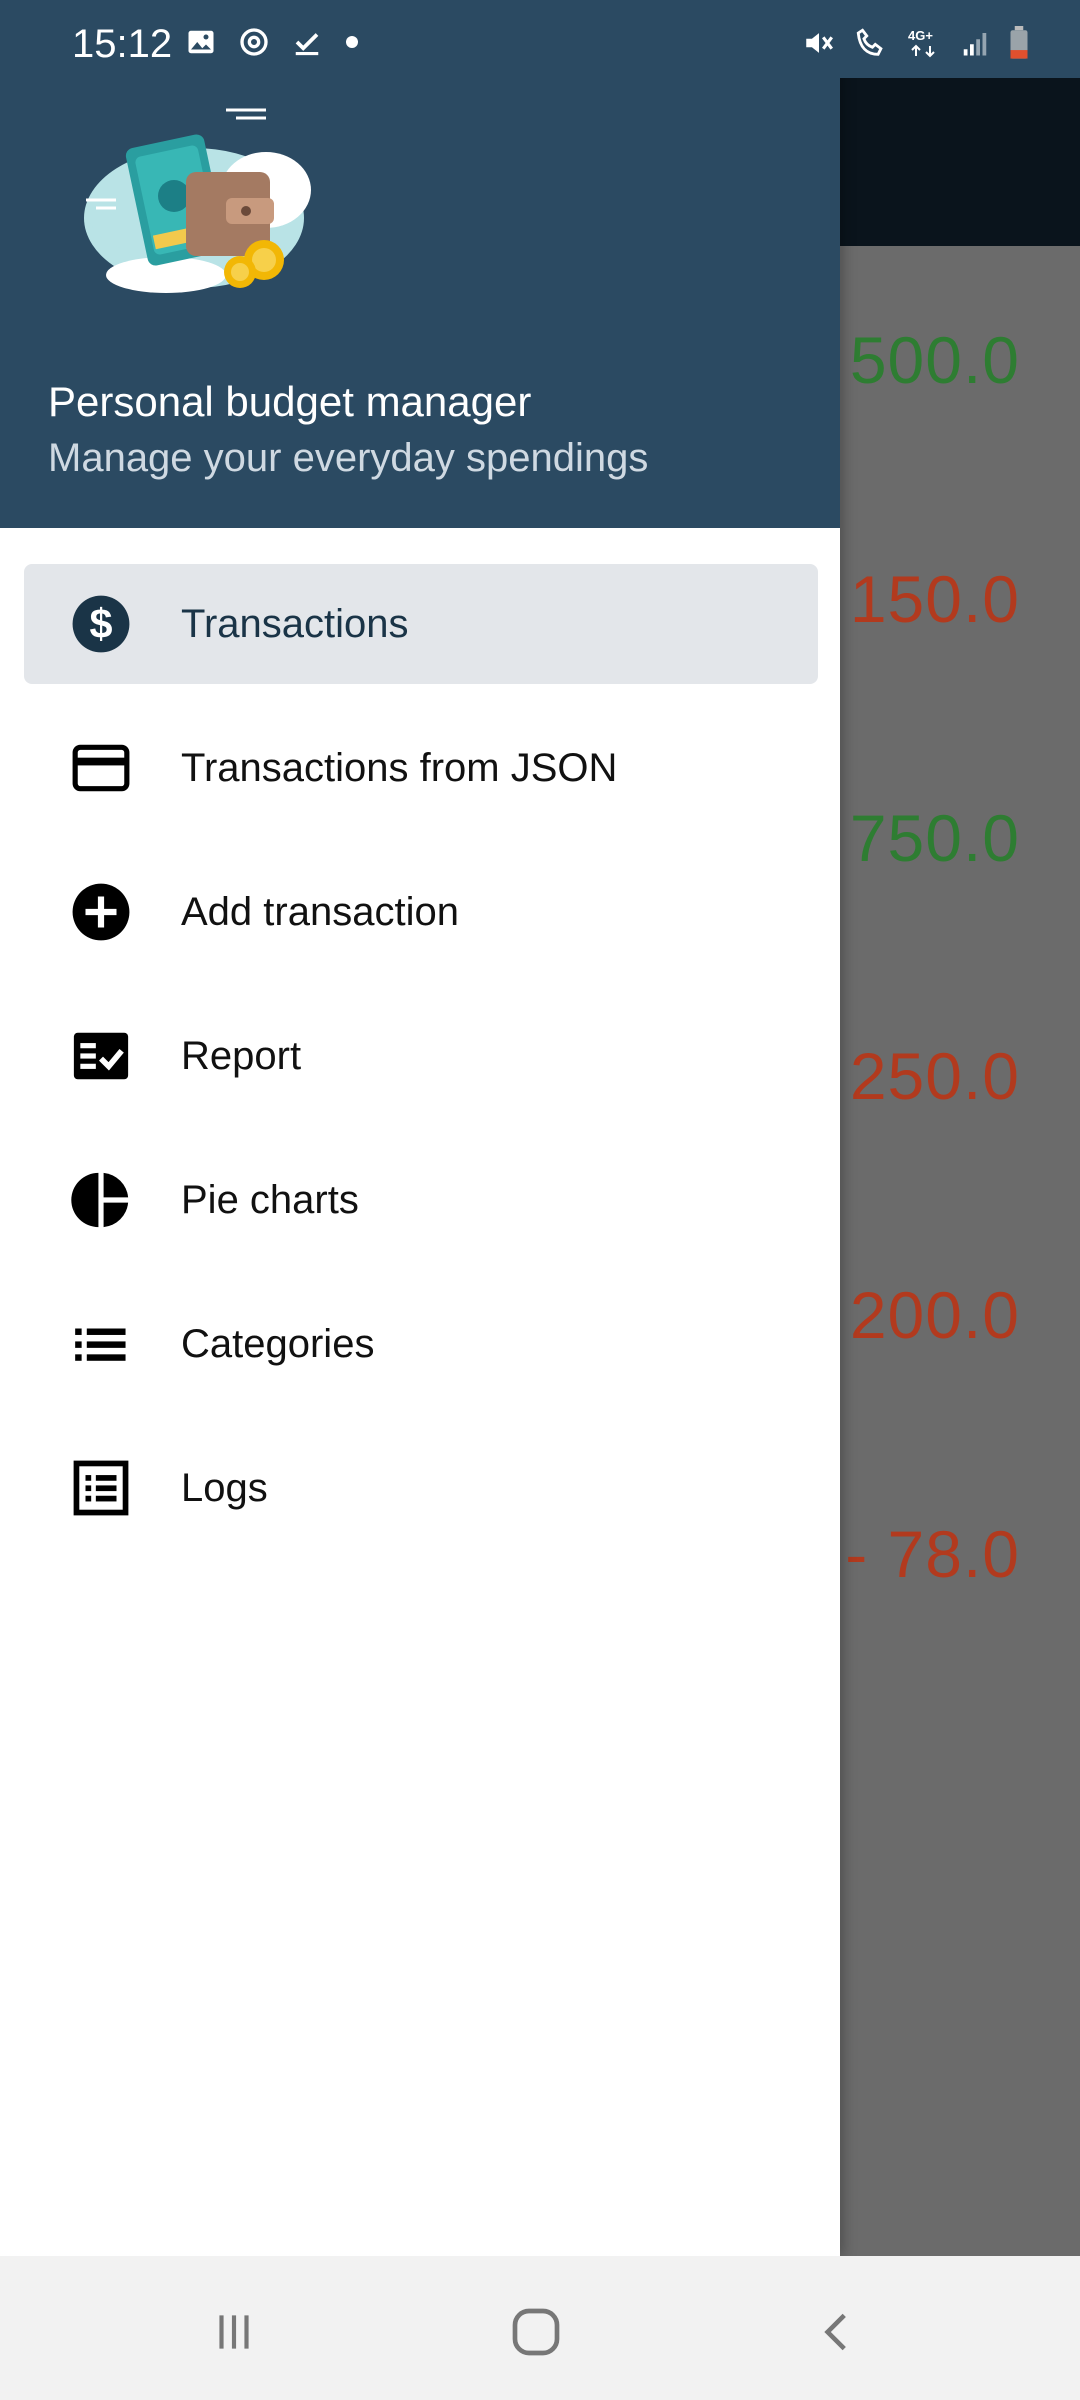 Image resolution: width=1080 pixels, height=2400 pixels. What do you see at coordinates (399, 767) in the screenshot?
I see `menu-label: Transactions from JSON` at bounding box center [399, 767].